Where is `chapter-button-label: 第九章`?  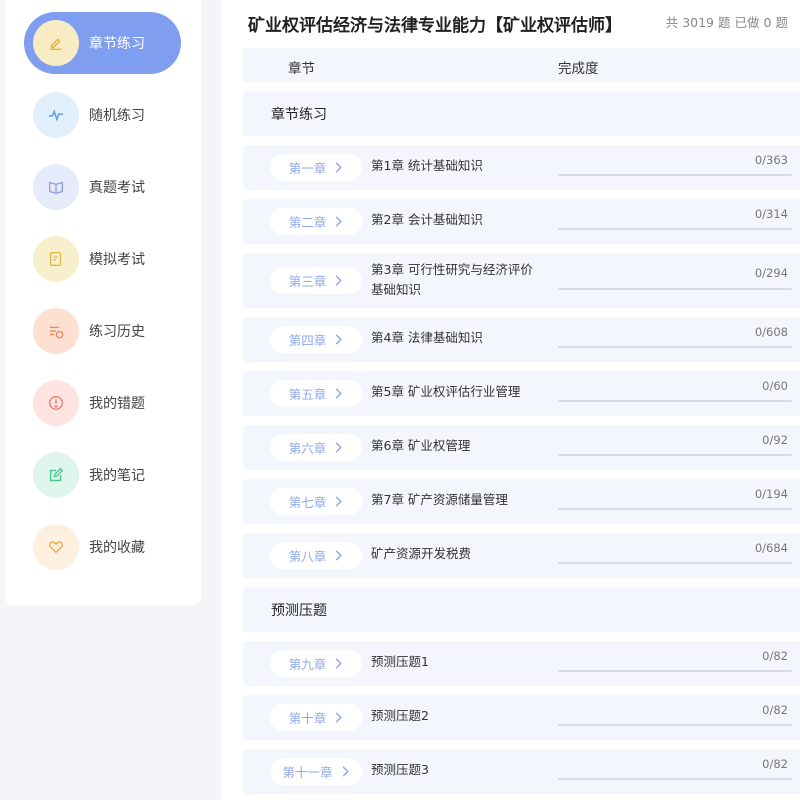 chapter-button-label: 第九章 is located at coordinates (307, 664).